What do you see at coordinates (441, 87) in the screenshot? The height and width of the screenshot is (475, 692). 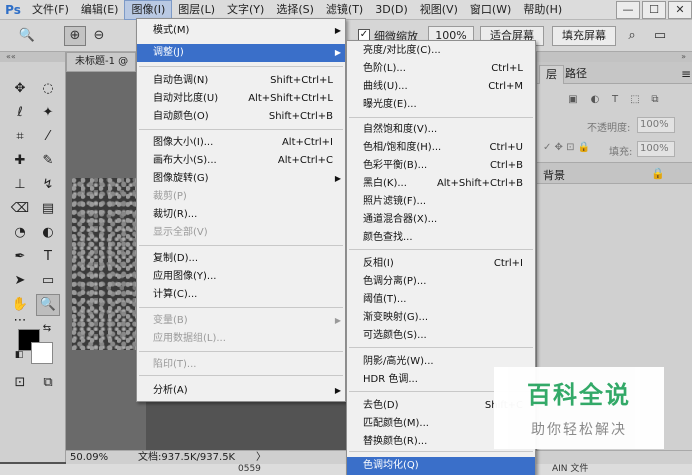 I see `adjust-menu-item: 曲线(U)... Ctrl+M` at bounding box center [441, 87].